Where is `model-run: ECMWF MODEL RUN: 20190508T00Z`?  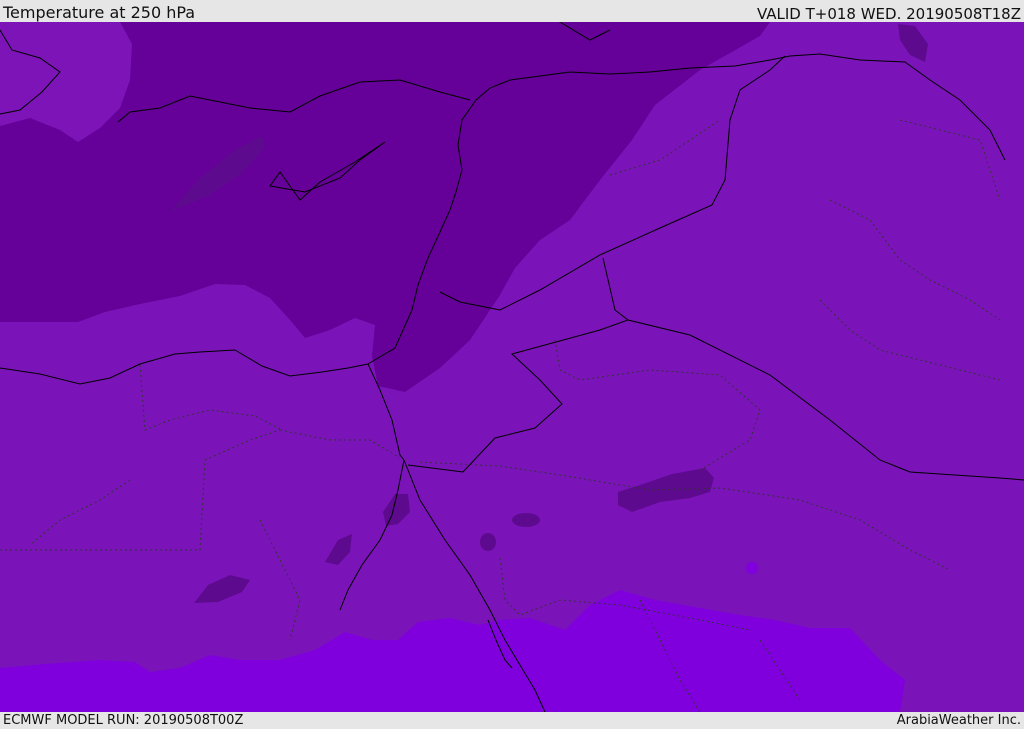
model-run: ECMWF MODEL RUN: 20190508T00Z is located at coordinates (123, 720).